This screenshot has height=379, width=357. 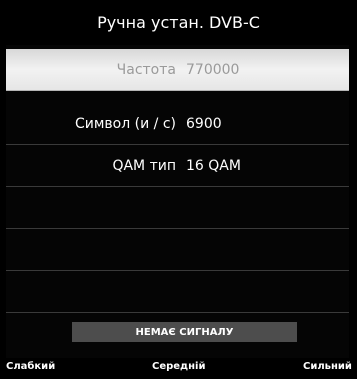 What do you see at coordinates (177, 124) in the screenshot?
I see `symbol-rate-row: Символ (и / с) 6900` at bounding box center [177, 124].